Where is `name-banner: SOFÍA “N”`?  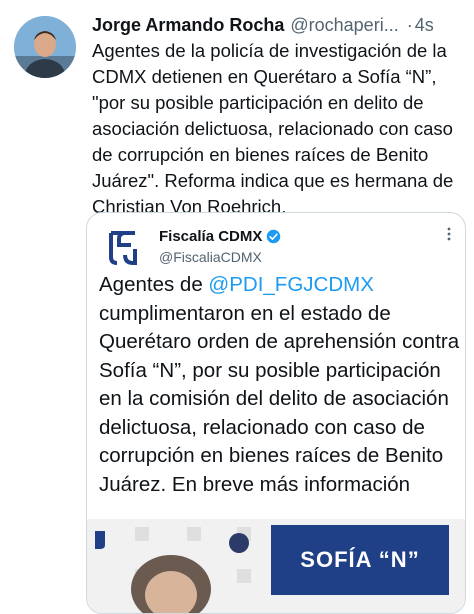
name-banner: SOFÍA “N” is located at coordinates (360, 560).